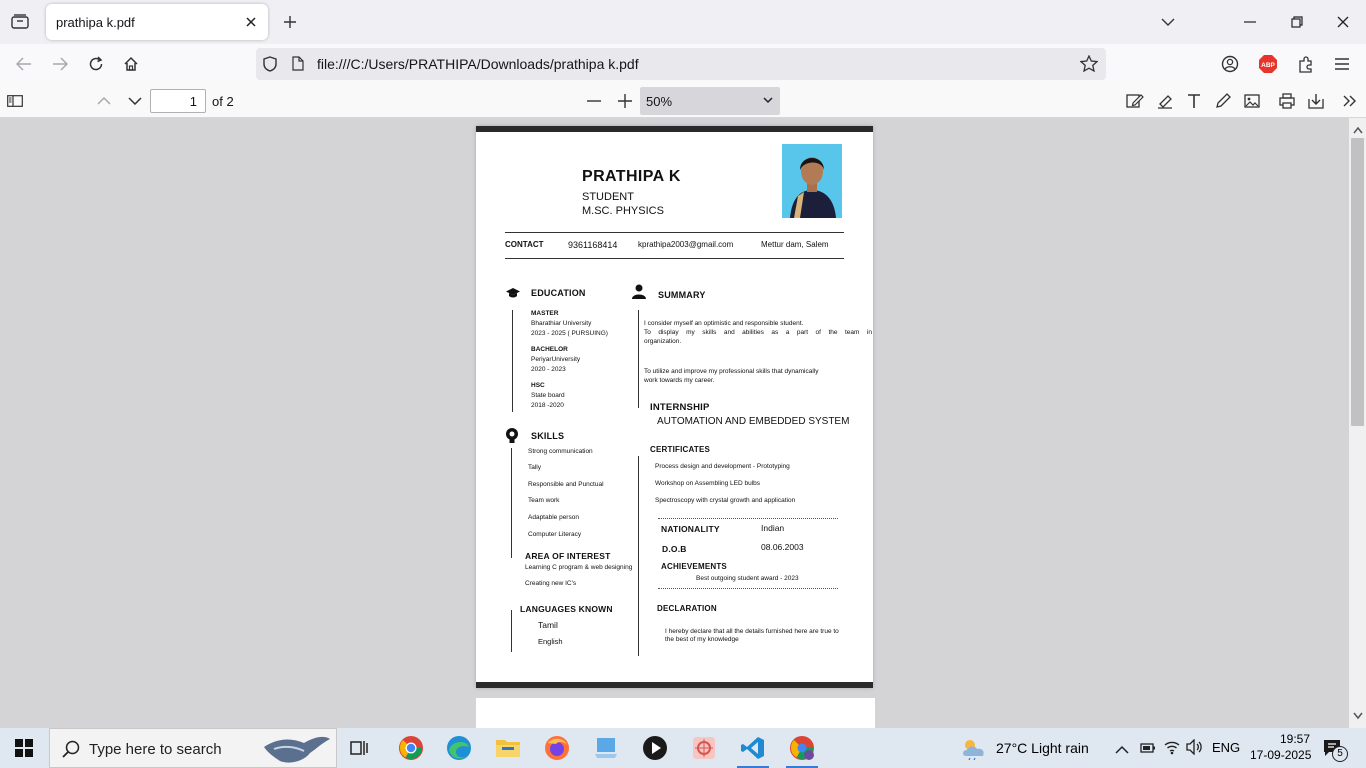 The image size is (1366, 768). I want to click on file-icon, so click(298, 66).